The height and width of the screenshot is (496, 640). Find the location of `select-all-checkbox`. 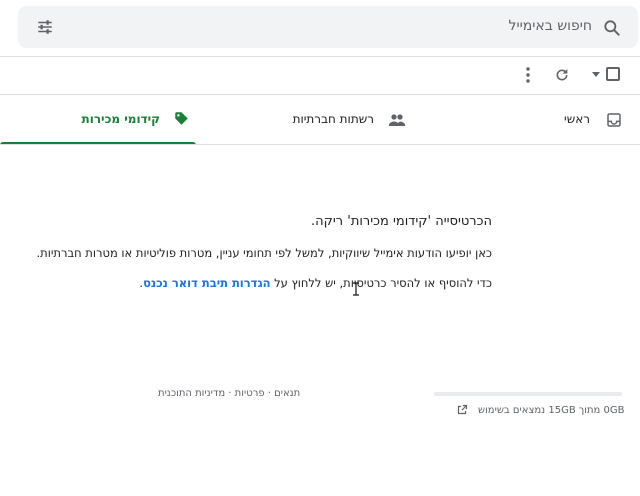

select-all-checkbox is located at coordinates (613, 74).